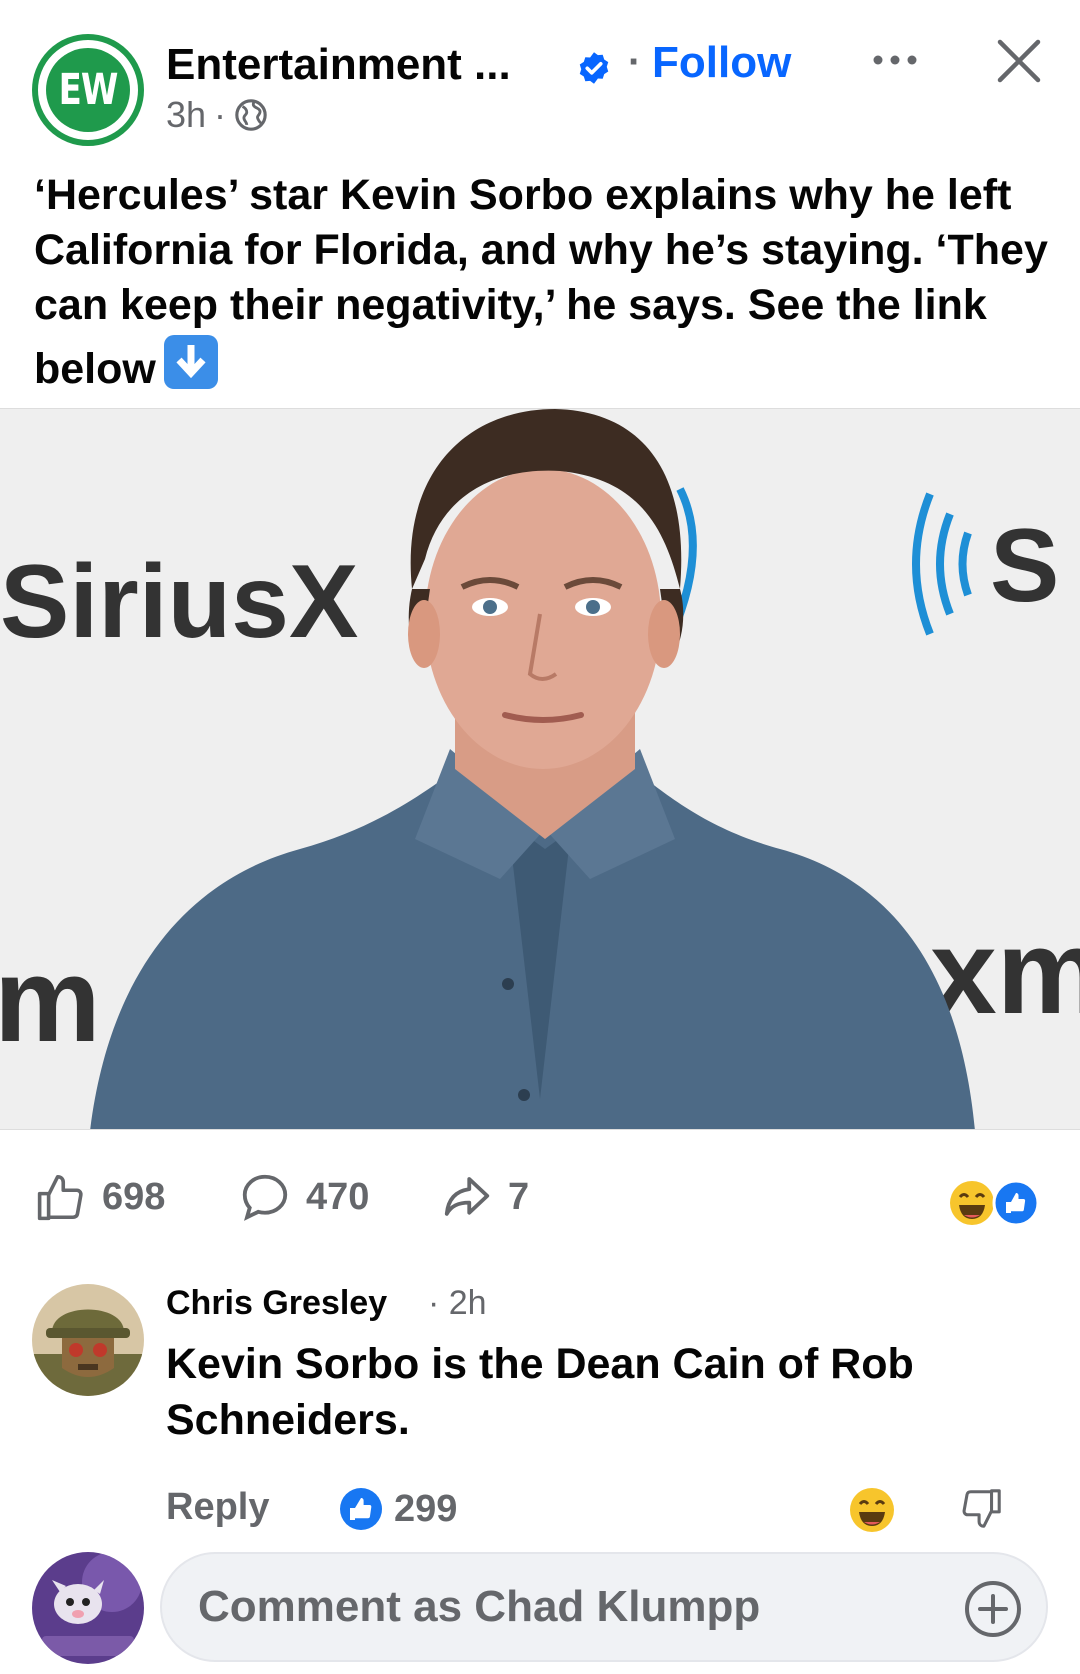 The height and width of the screenshot is (1674, 1080). What do you see at coordinates (217, 1507) in the screenshot?
I see `reply-button: Reply` at bounding box center [217, 1507].